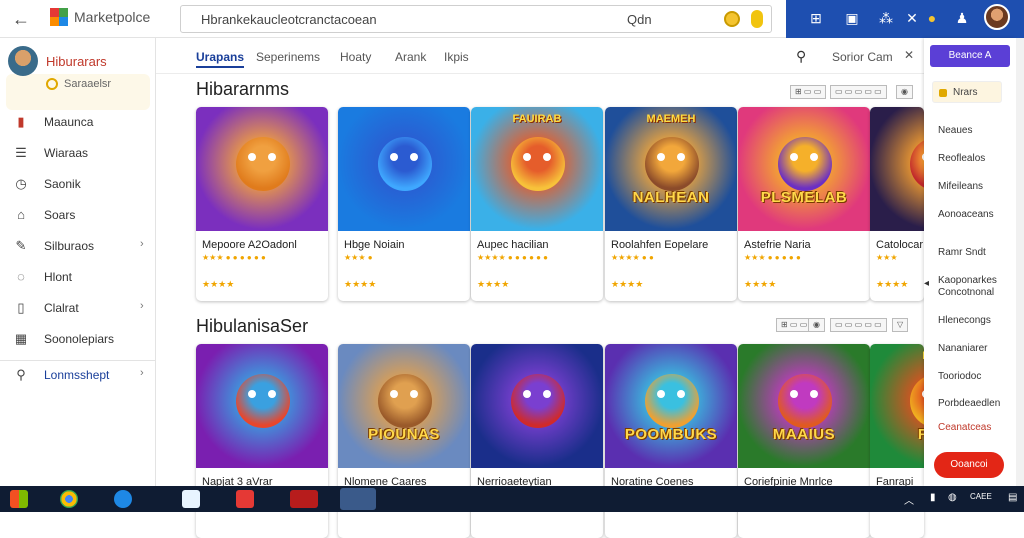 This screenshot has height=538, width=1024. I want to click on volume-icon: ▮, so click(933, 497).